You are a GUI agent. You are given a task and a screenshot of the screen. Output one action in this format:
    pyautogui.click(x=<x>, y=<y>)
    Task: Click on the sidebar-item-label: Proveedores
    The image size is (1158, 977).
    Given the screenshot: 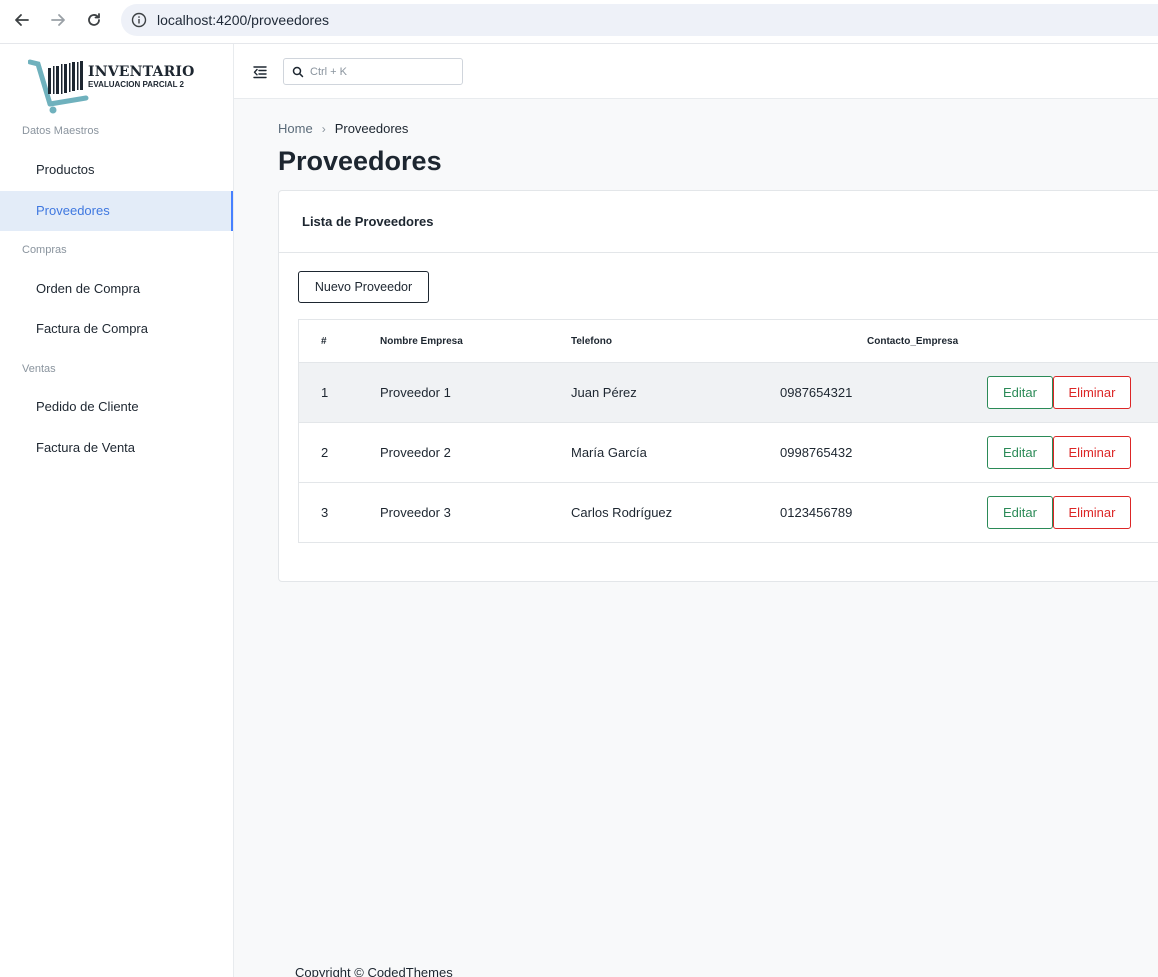 What is the action you would take?
    pyautogui.click(x=73, y=210)
    